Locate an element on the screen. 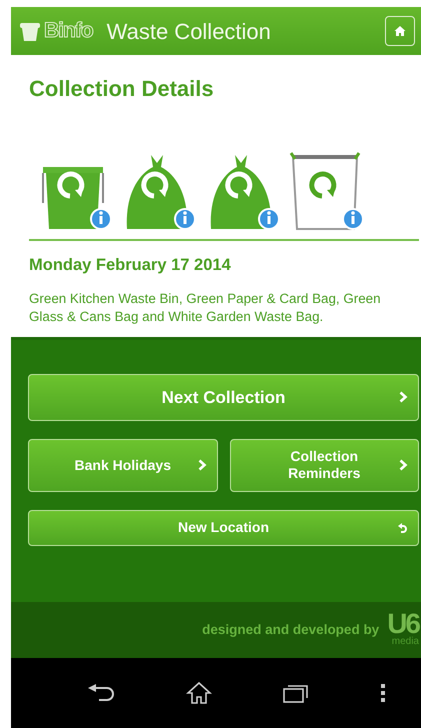 Image resolution: width=421 pixels, height=728 pixels. home-button is located at coordinates (400, 31).